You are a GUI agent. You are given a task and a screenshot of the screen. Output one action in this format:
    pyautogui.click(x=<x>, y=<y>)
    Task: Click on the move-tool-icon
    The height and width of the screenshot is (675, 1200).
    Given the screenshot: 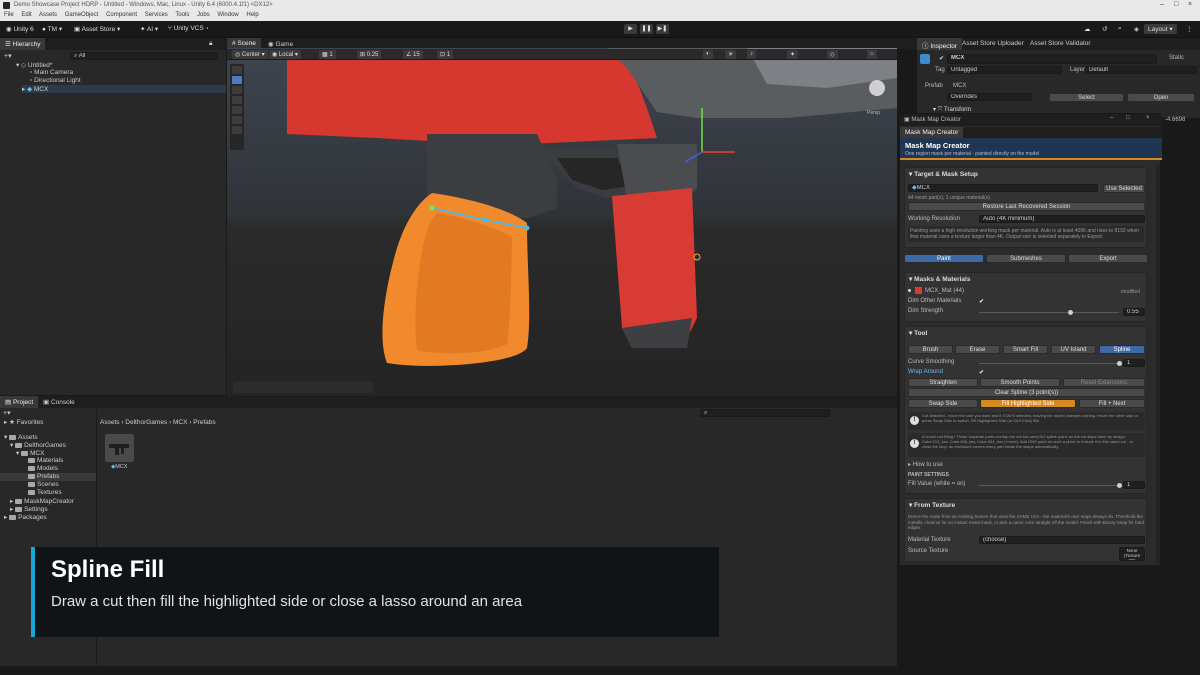 What is the action you would take?
    pyautogui.click(x=237, y=80)
    